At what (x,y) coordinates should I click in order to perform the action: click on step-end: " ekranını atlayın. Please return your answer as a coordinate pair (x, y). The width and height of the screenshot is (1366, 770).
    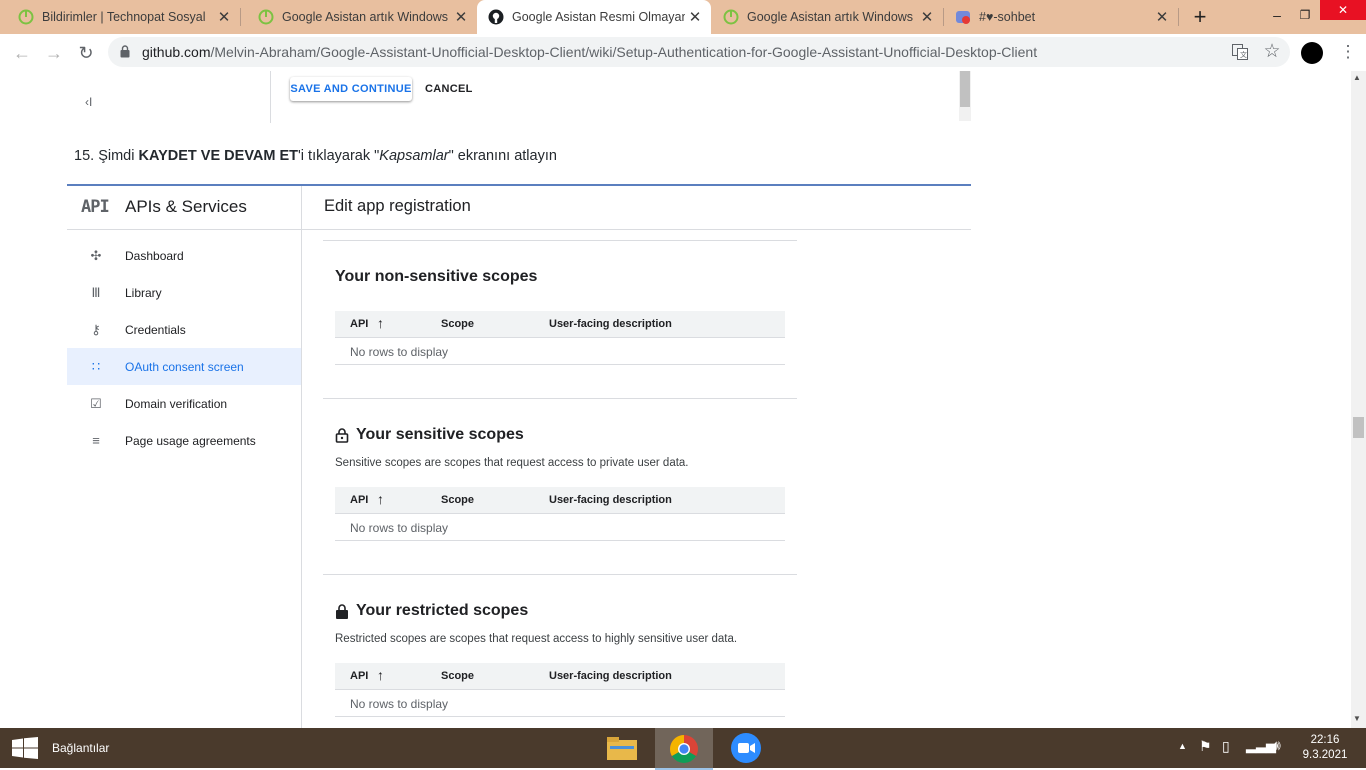
    Looking at the image, I should click on (502, 156).